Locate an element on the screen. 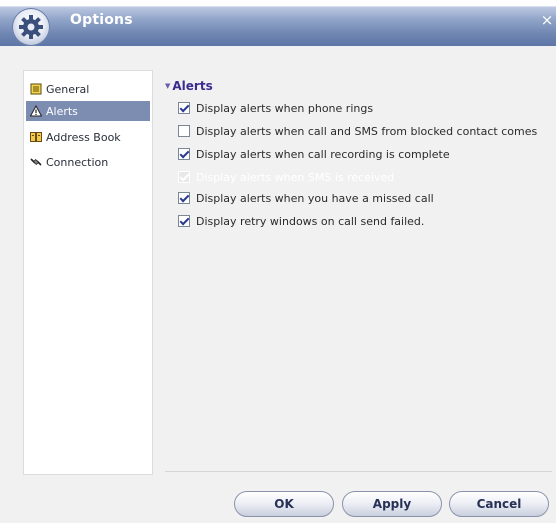  sidebar-item-address-book: Address Book is located at coordinates (88, 137).